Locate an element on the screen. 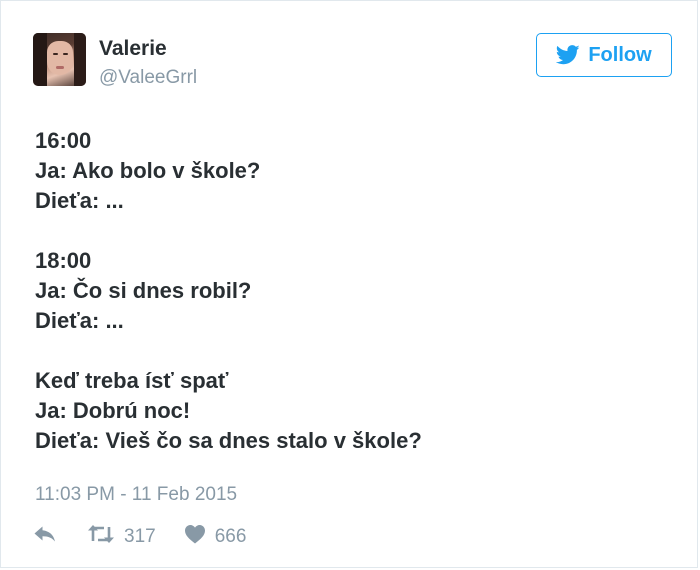 Image resolution: width=700 pixels, height=570 pixels. avatar-face is located at coordinates (60, 58).